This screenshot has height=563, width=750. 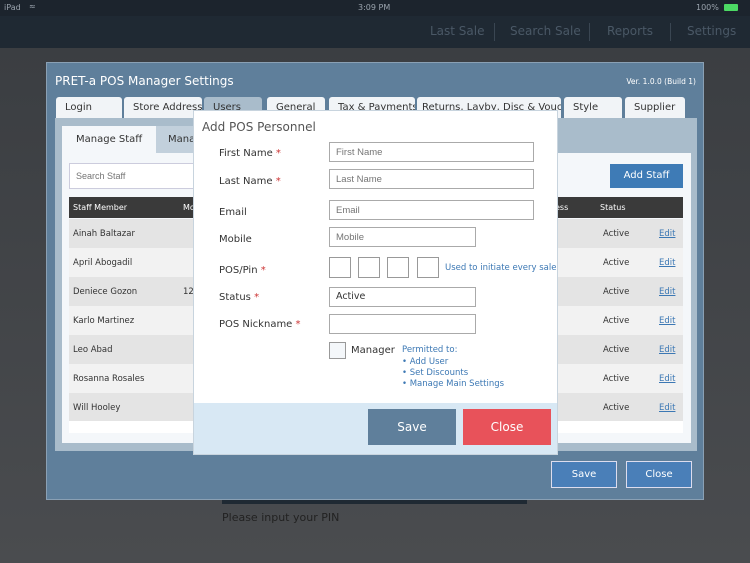 What do you see at coordinates (453, 384) in the screenshot?
I see `permission-item: • Manage Main Settings` at bounding box center [453, 384].